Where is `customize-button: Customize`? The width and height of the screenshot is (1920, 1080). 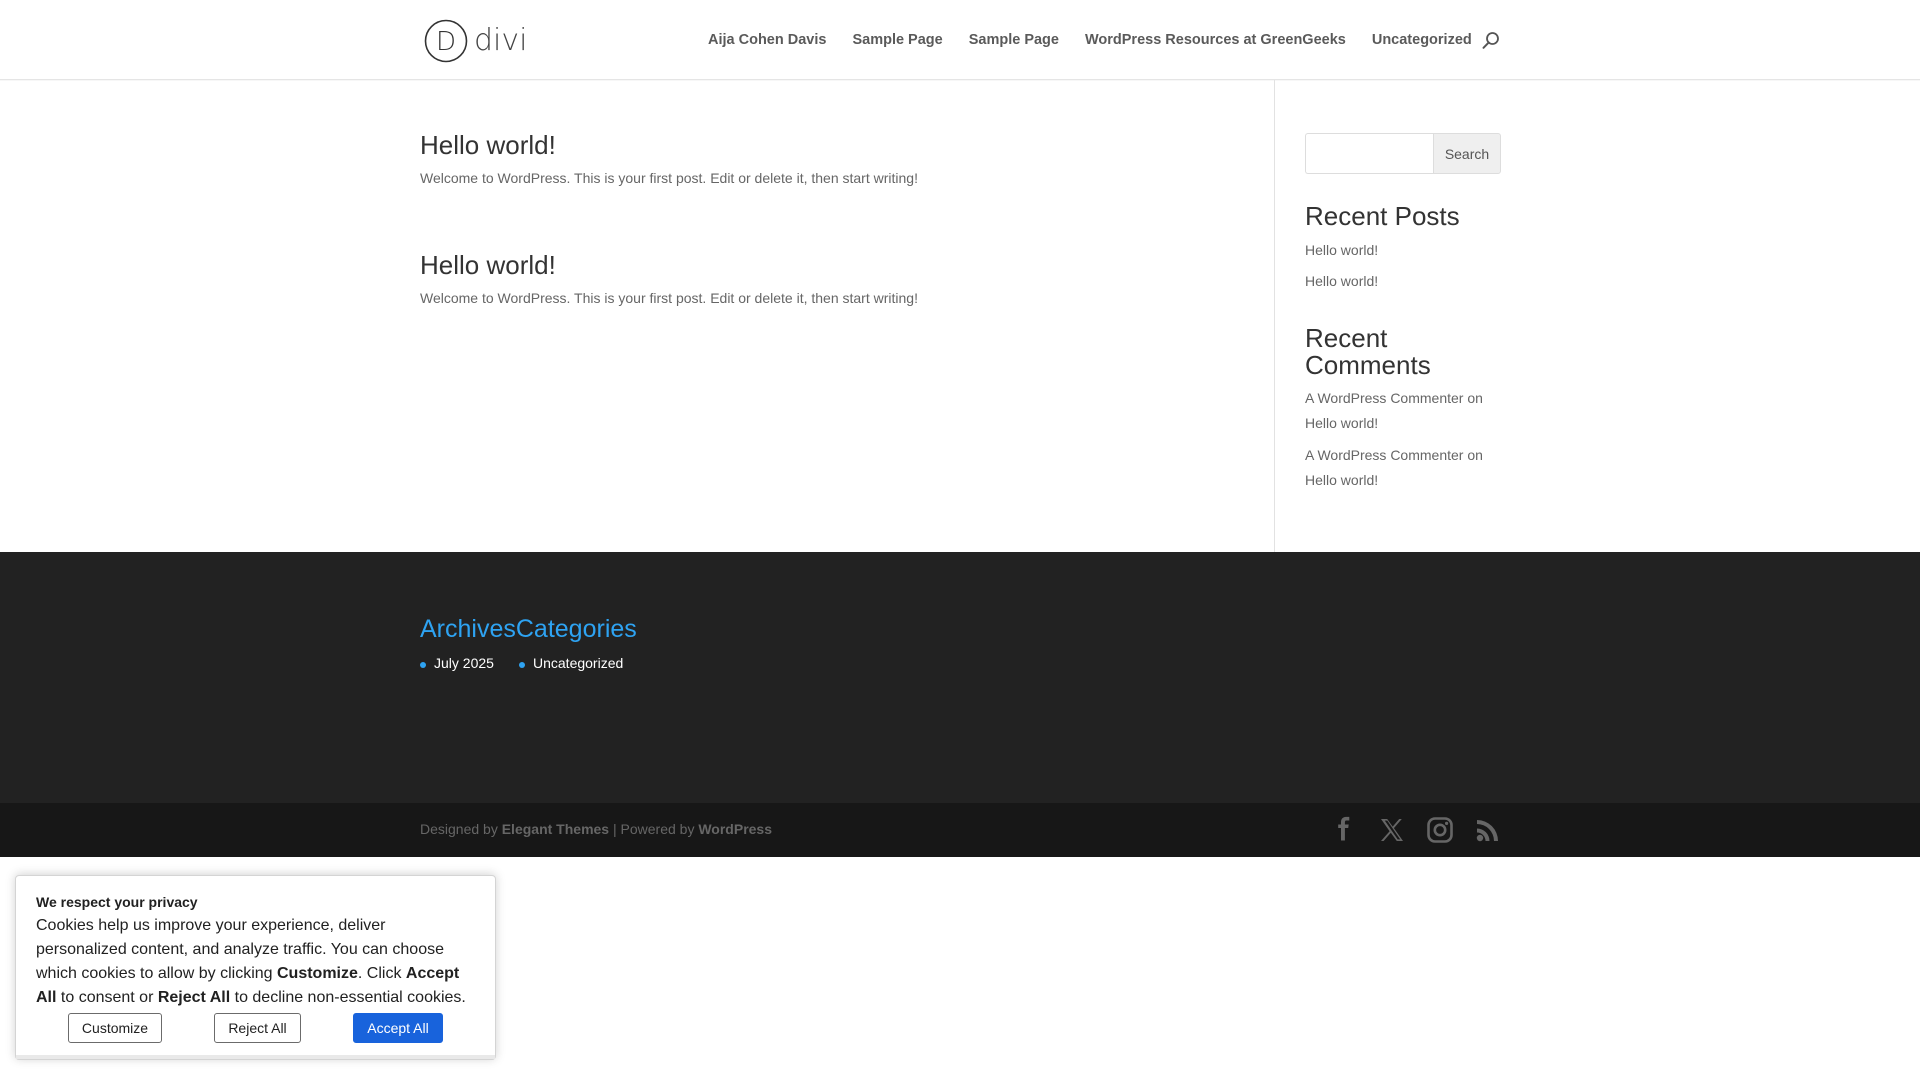 customize-button: Customize is located at coordinates (115, 1028).